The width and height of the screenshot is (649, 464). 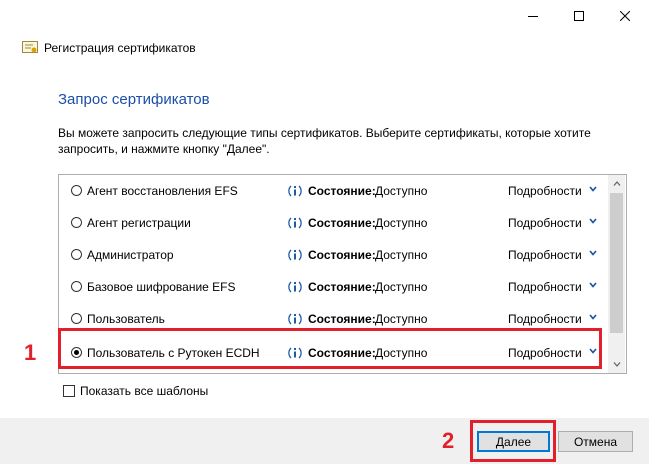 I want to click on show-all-templates-checkbox, so click(x=69, y=391).